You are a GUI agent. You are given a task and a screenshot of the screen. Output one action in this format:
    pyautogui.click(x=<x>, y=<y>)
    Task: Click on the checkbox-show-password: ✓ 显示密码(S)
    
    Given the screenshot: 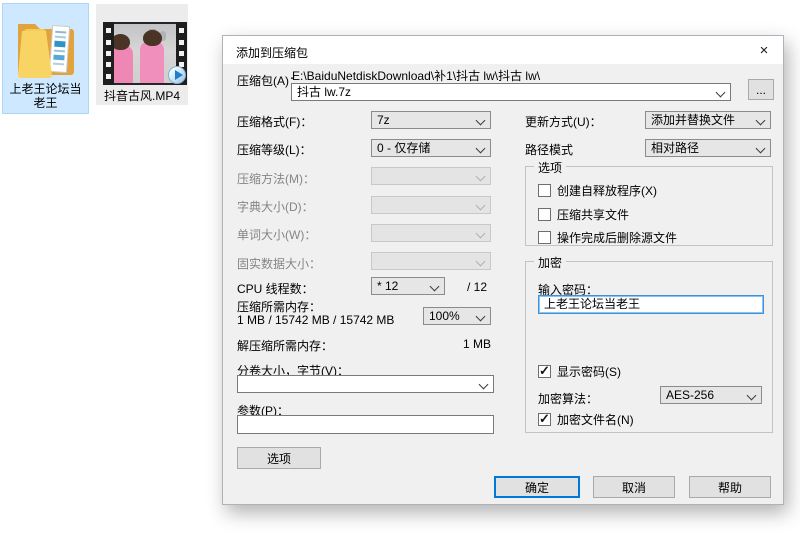 What is the action you would take?
    pyautogui.click(x=579, y=371)
    